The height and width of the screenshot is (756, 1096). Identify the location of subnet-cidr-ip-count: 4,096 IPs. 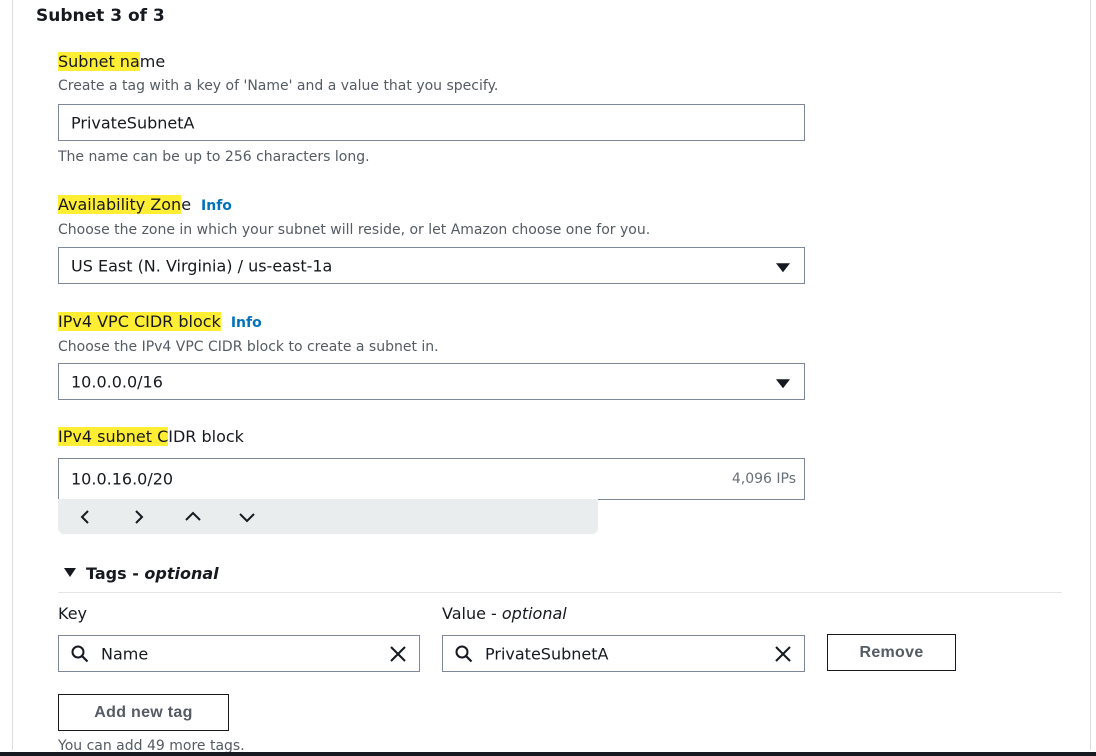
(763, 479).